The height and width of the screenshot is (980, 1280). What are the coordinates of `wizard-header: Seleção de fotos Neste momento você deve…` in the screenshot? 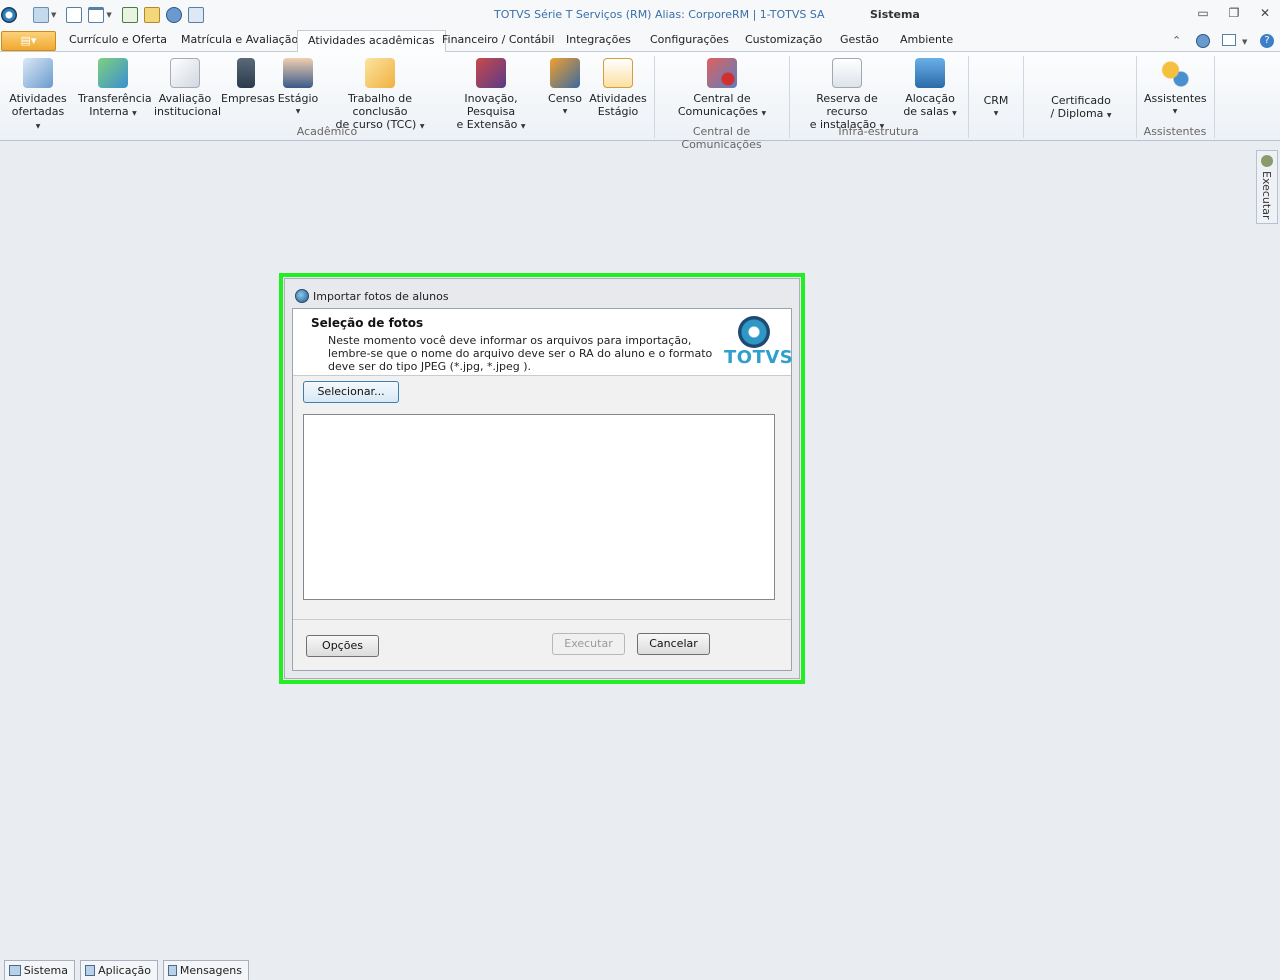 It's located at (543, 342).